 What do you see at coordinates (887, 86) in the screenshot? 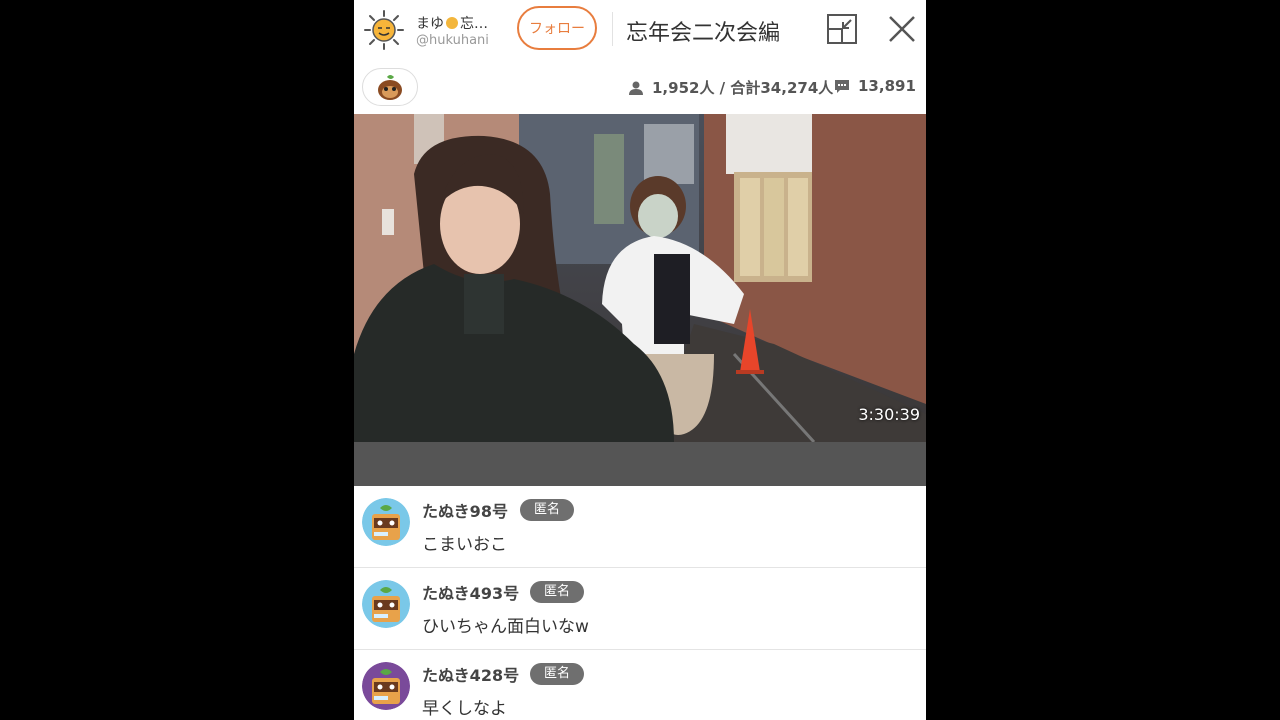
I see `comment-count-text: 13,891` at bounding box center [887, 86].